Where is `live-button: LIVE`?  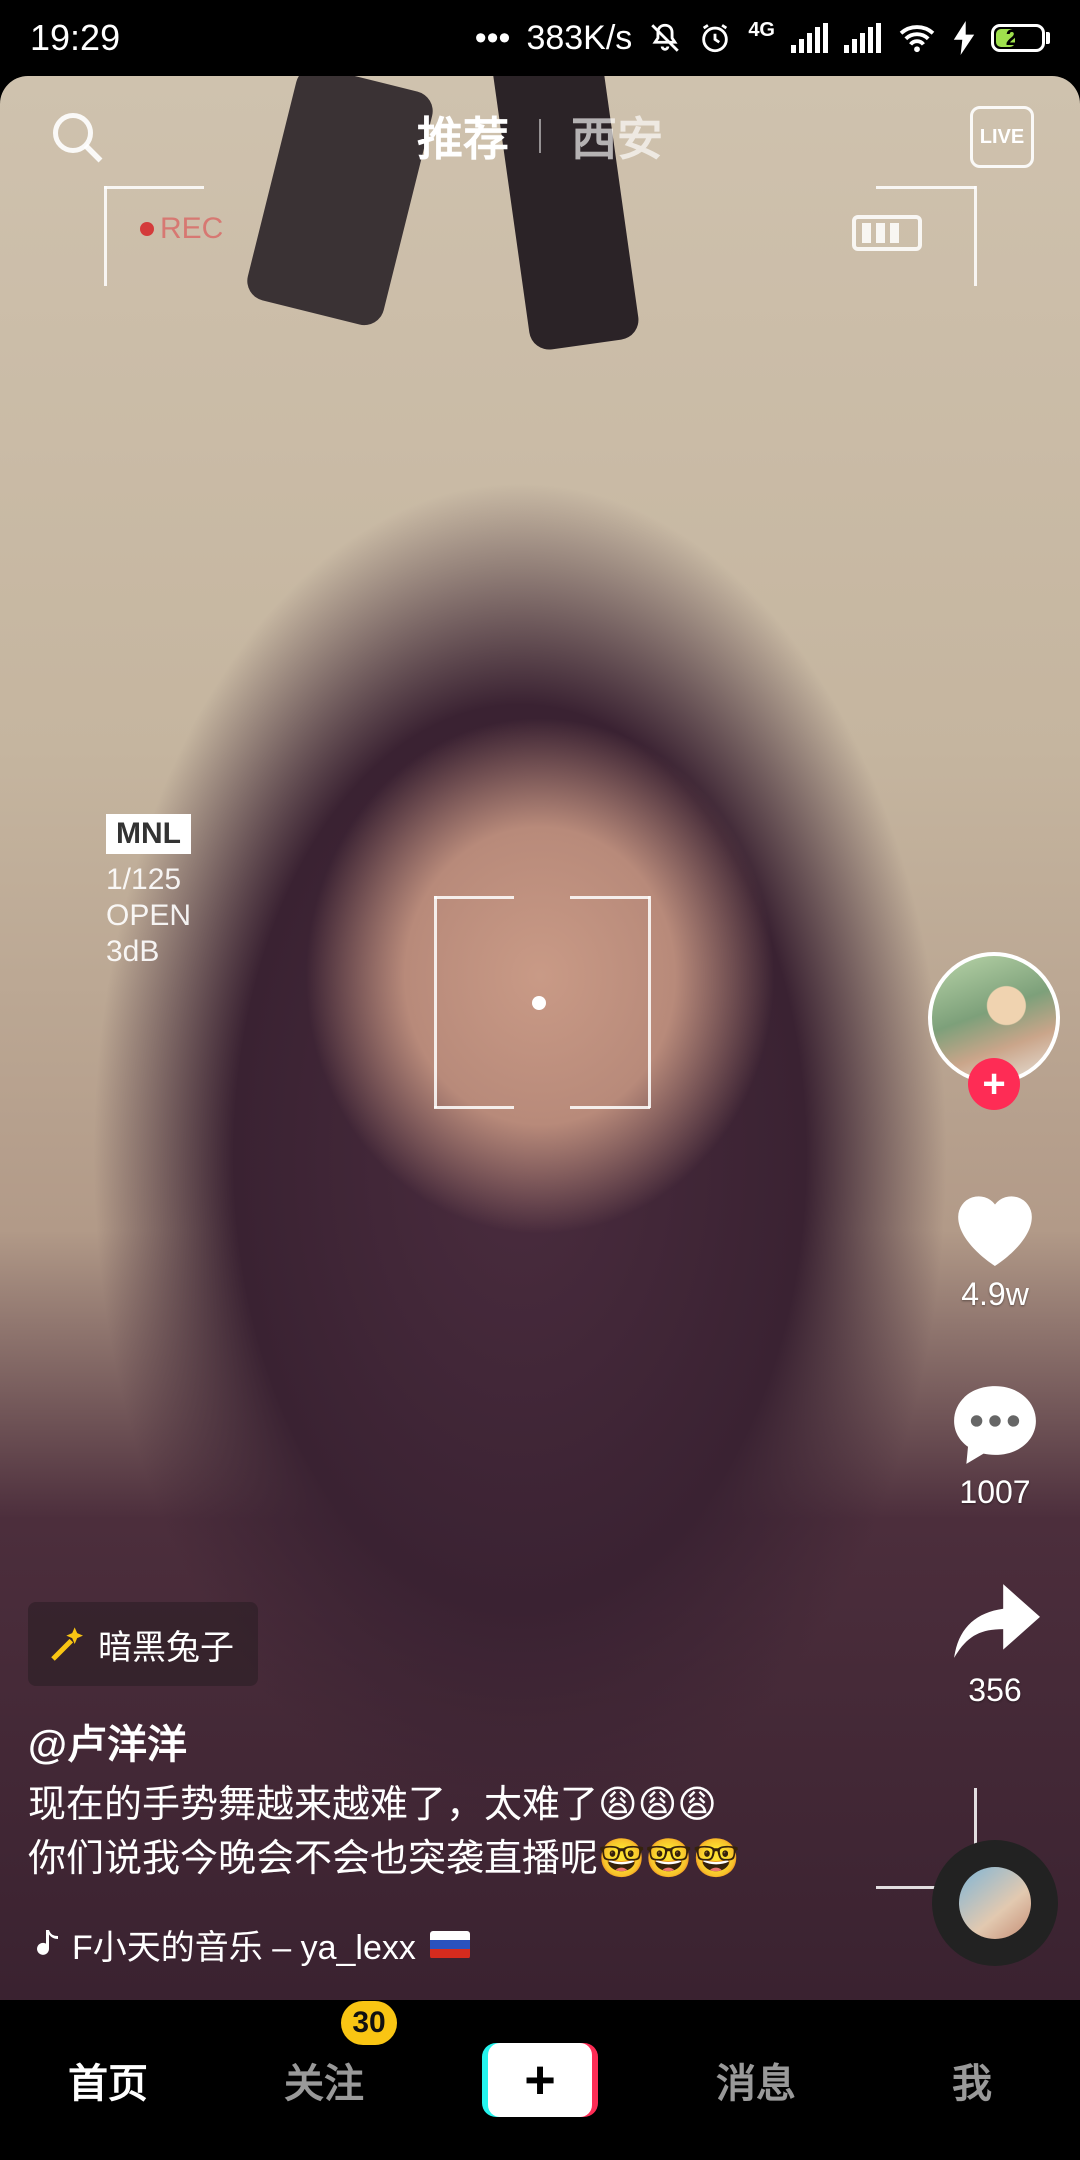 live-button: LIVE is located at coordinates (1002, 137).